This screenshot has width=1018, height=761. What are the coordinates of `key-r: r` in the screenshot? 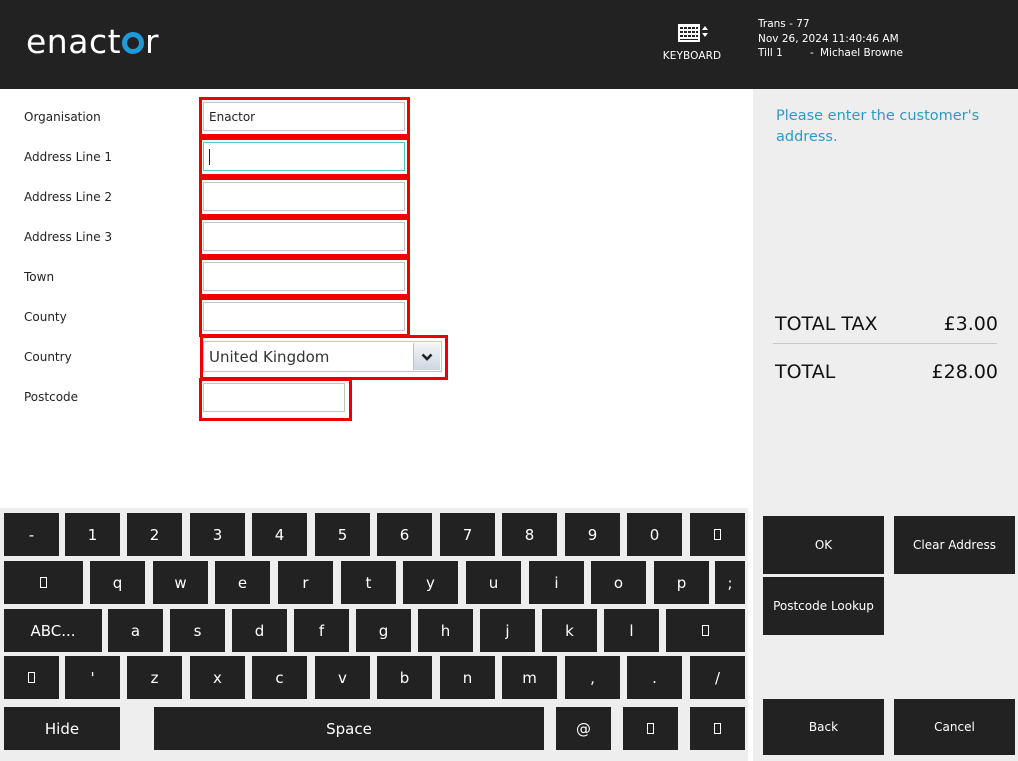 It's located at (305, 582).